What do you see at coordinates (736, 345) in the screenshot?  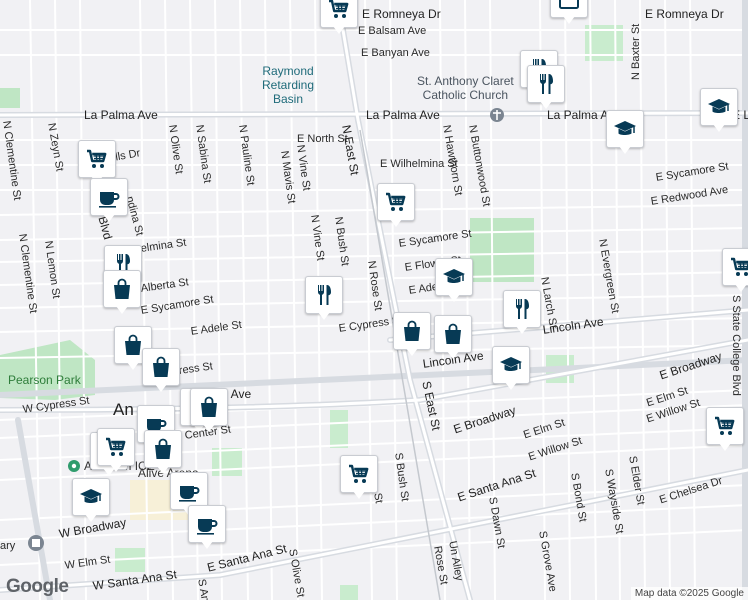 I see `street-label: S State College Blvd` at bounding box center [736, 345].